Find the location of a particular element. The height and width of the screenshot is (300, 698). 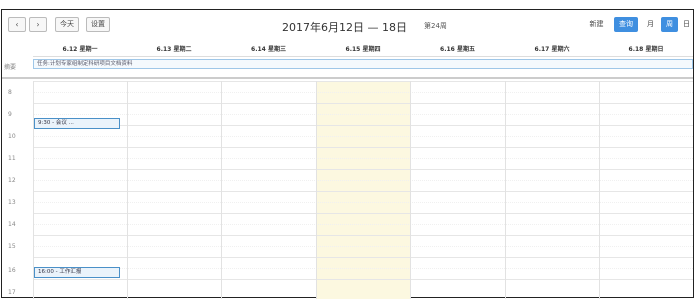

allday-event: 任务:计划专家组制定科研项目文档资料 is located at coordinates (363, 64).